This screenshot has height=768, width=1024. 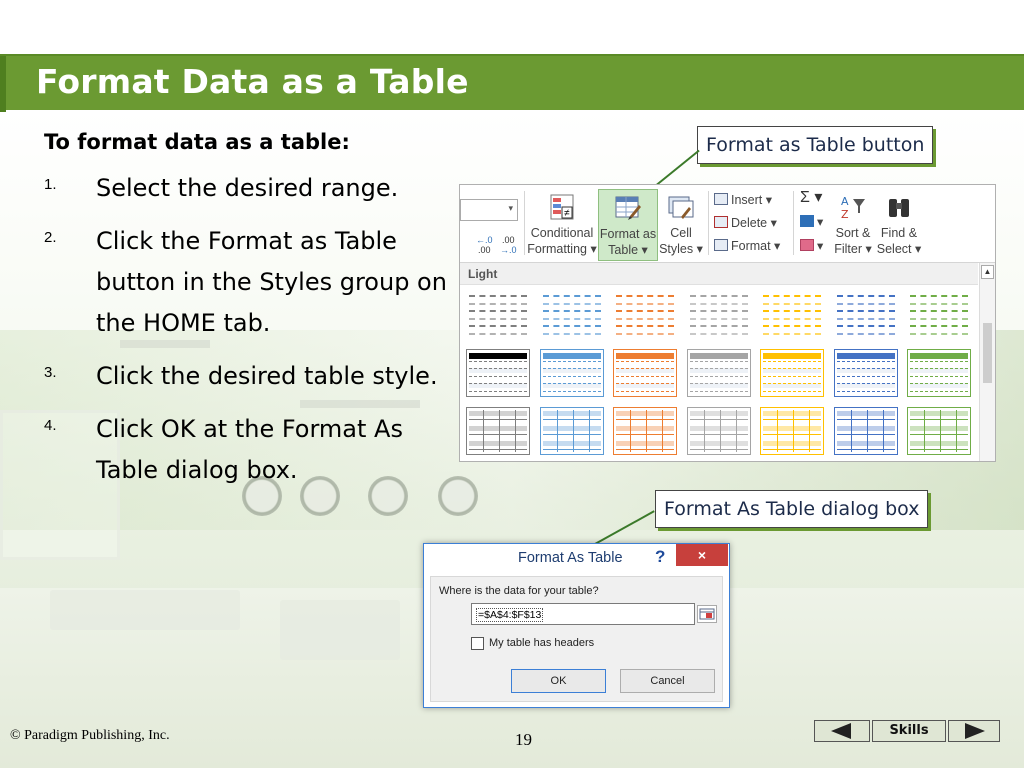 I want to click on callout-format-as-table-dialog: Format As Table dialog box, so click(x=792, y=509).